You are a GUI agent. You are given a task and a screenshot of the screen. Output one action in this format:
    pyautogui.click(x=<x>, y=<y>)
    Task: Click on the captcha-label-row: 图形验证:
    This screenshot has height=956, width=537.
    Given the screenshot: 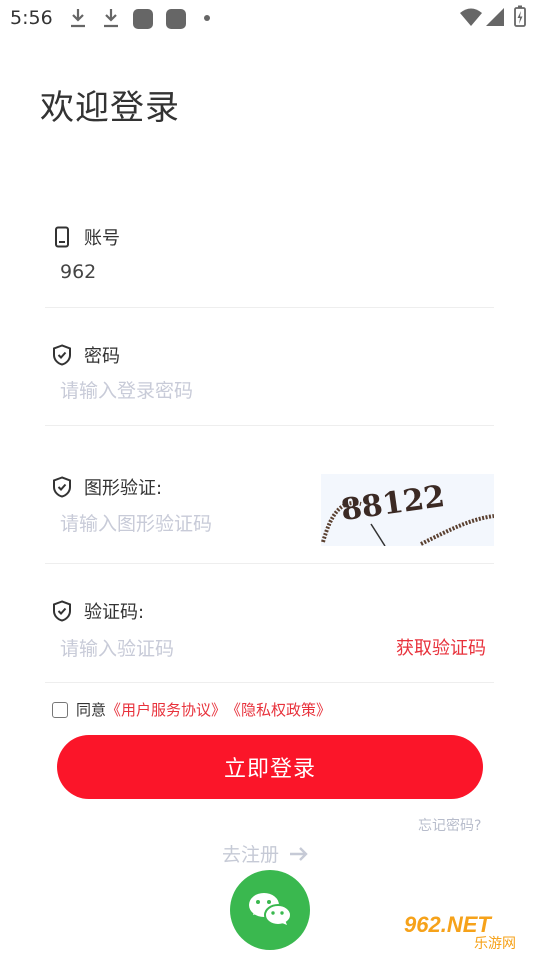 What is the action you would take?
    pyautogui.click(x=107, y=487)
    